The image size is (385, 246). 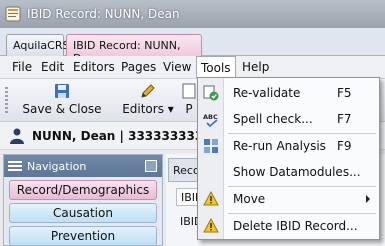 What do you see at coordinates (255, 67) in the screenshot?
I see `menu-help: Help` at bounding box center [255, 67].